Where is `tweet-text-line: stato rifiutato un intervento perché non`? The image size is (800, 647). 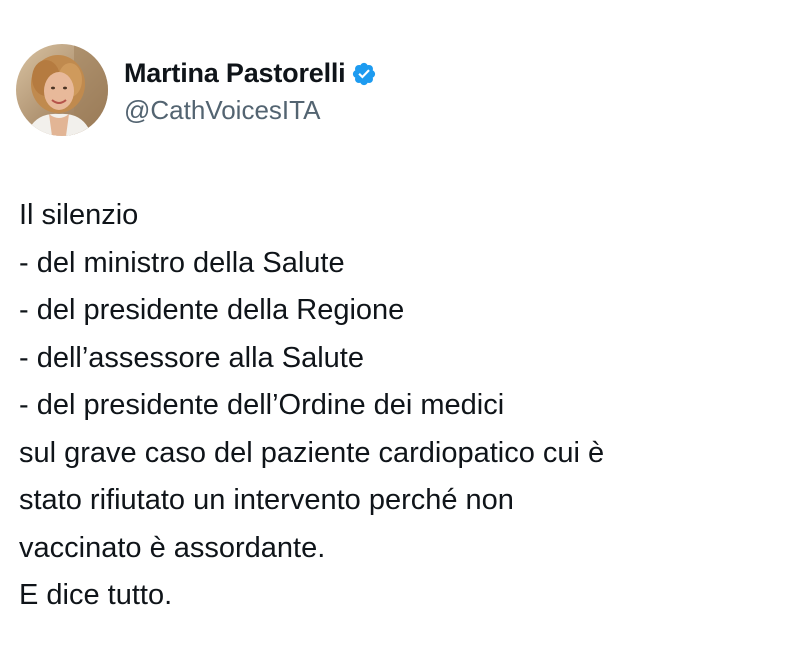 tweet-text-line: stato rifiutato un intervento perché non is located at coordinates (266, 500).